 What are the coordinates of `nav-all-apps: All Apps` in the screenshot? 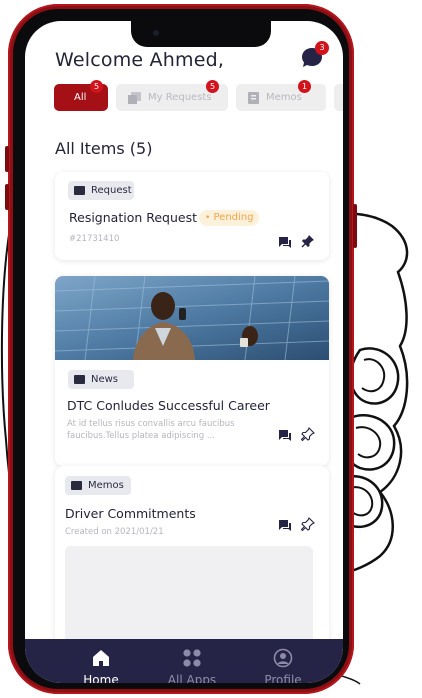 It's located at (192, 661).